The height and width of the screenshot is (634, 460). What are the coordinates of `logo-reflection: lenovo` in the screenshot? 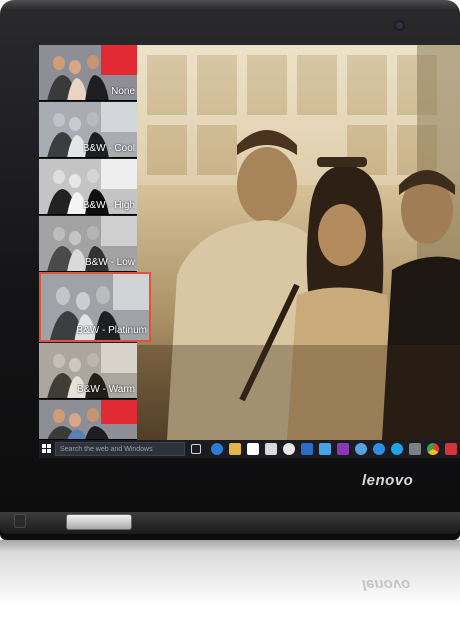 It's located at (386, 584).